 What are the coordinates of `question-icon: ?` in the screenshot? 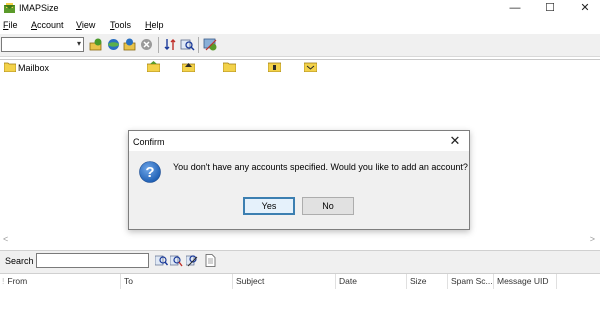 It's located at (150, 172).